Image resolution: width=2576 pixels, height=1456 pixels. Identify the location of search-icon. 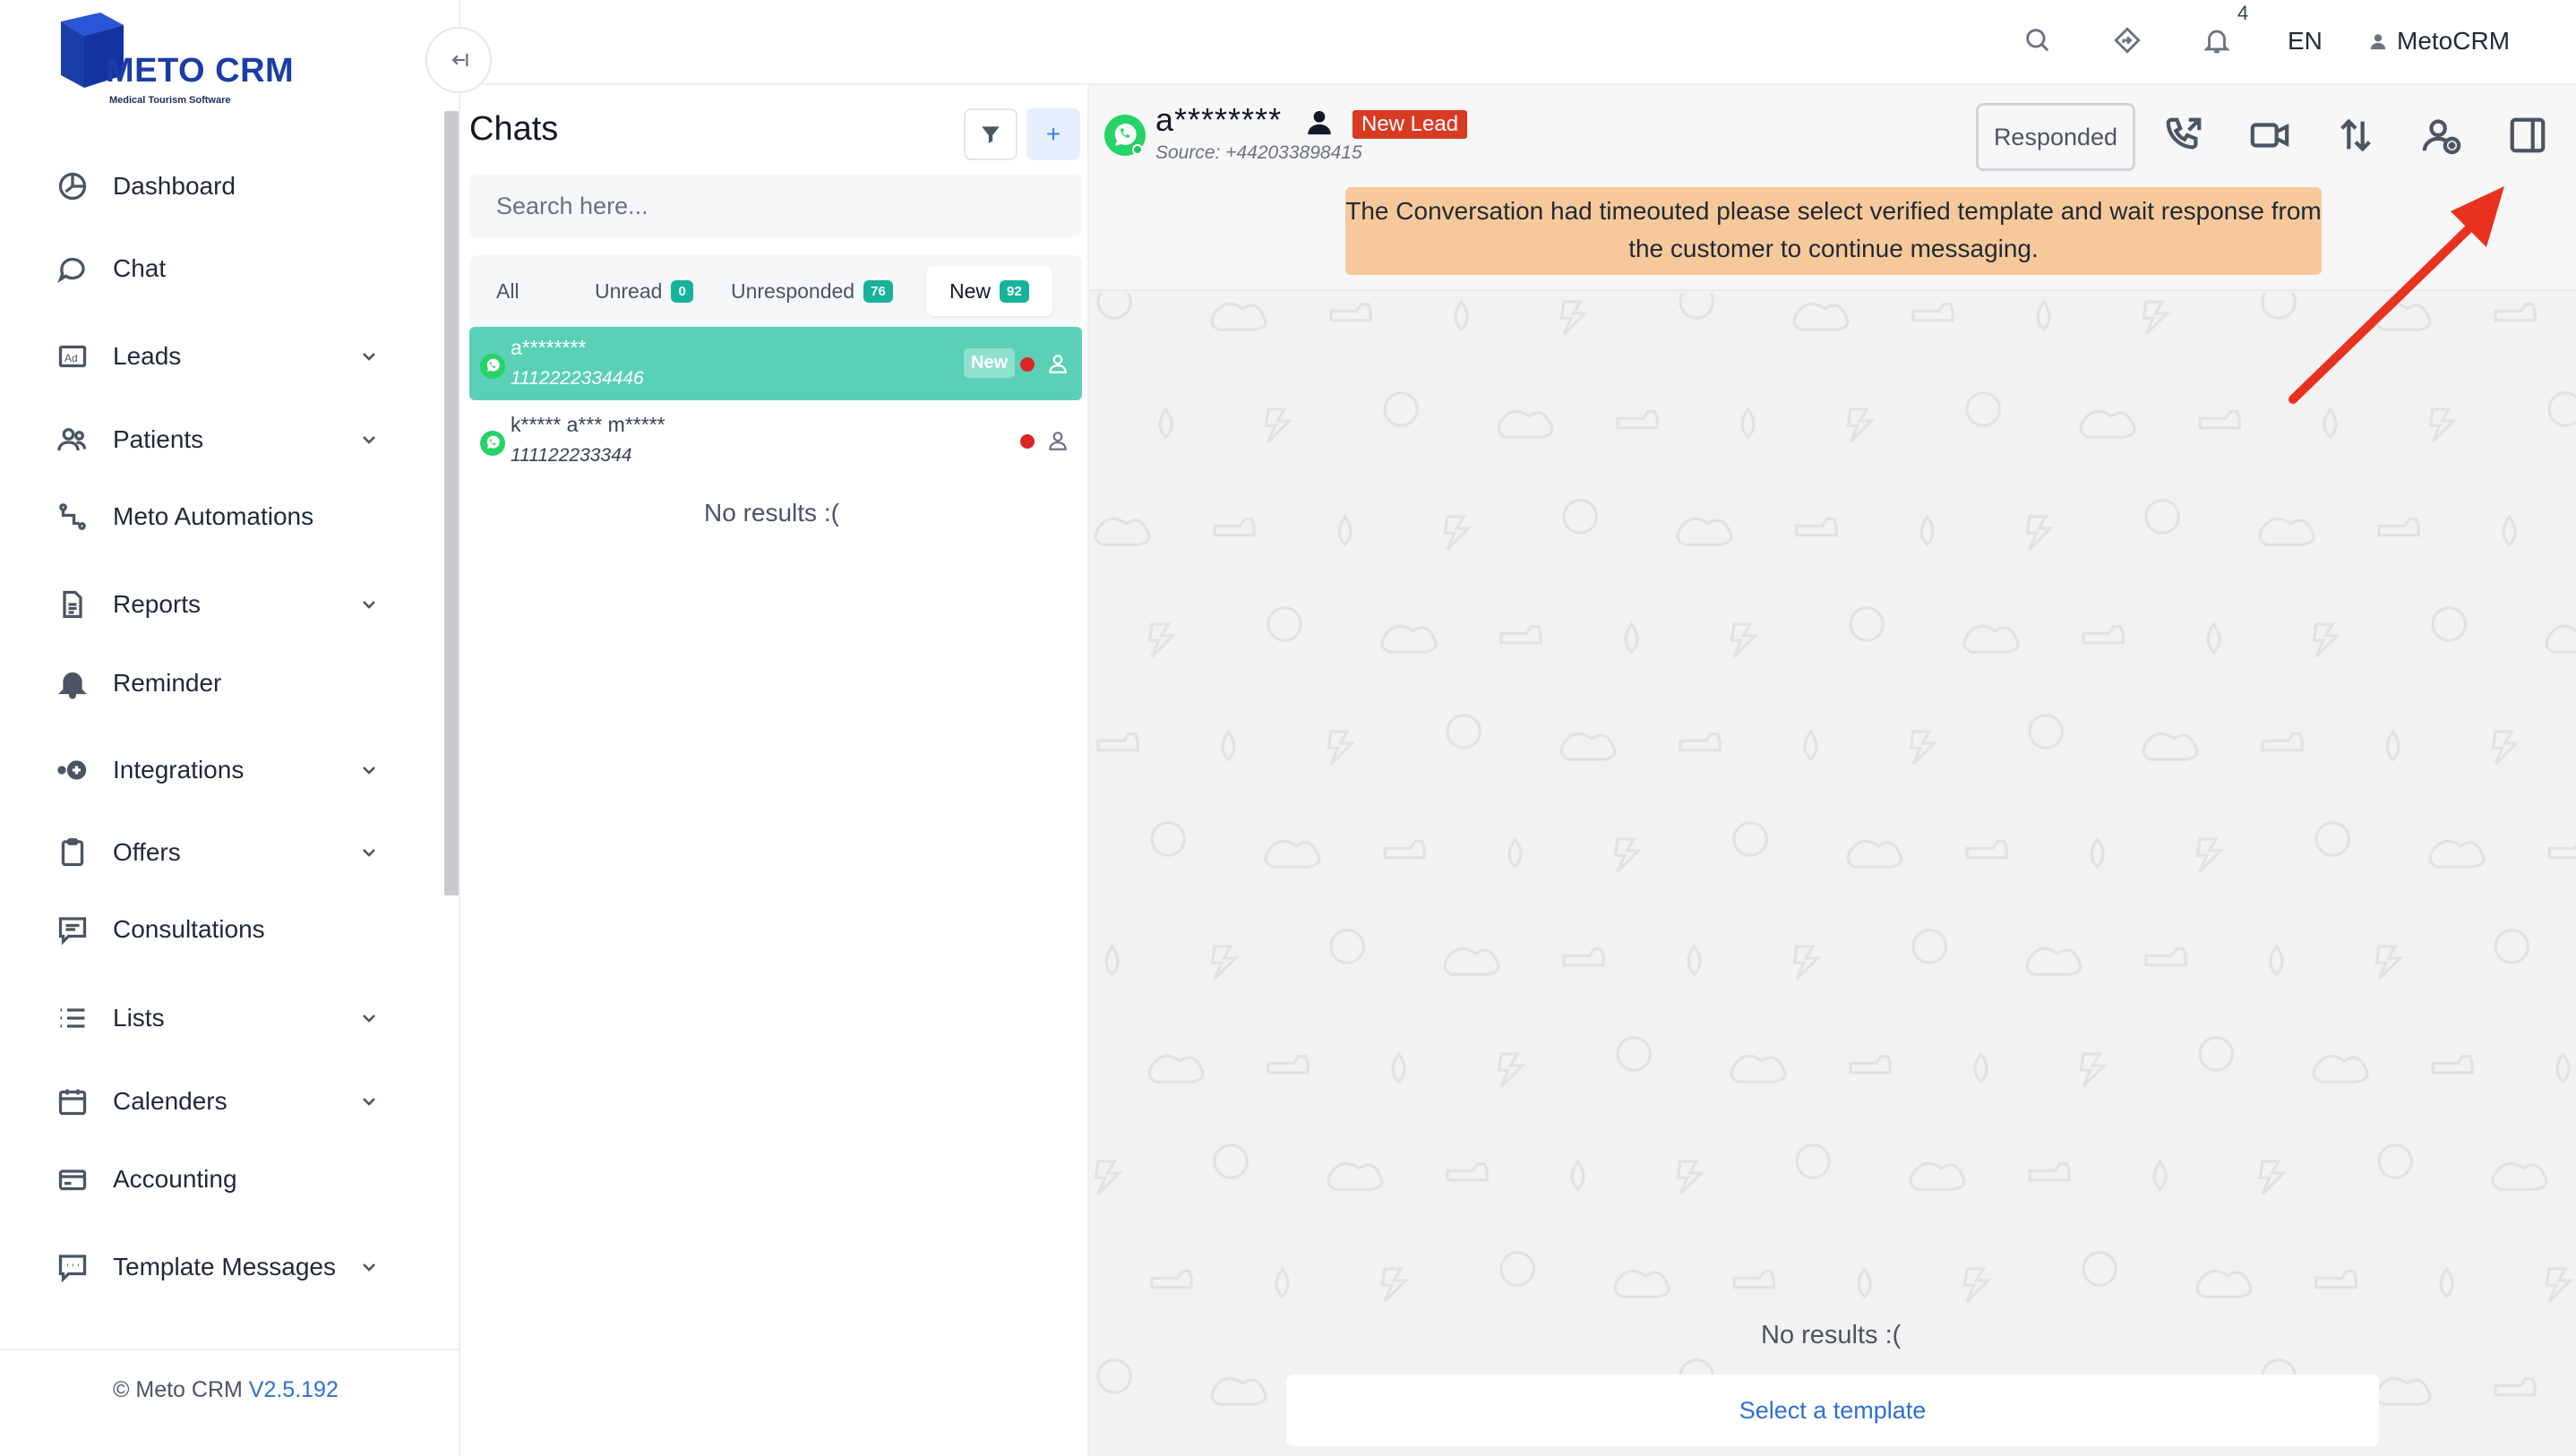
(2038, 41).